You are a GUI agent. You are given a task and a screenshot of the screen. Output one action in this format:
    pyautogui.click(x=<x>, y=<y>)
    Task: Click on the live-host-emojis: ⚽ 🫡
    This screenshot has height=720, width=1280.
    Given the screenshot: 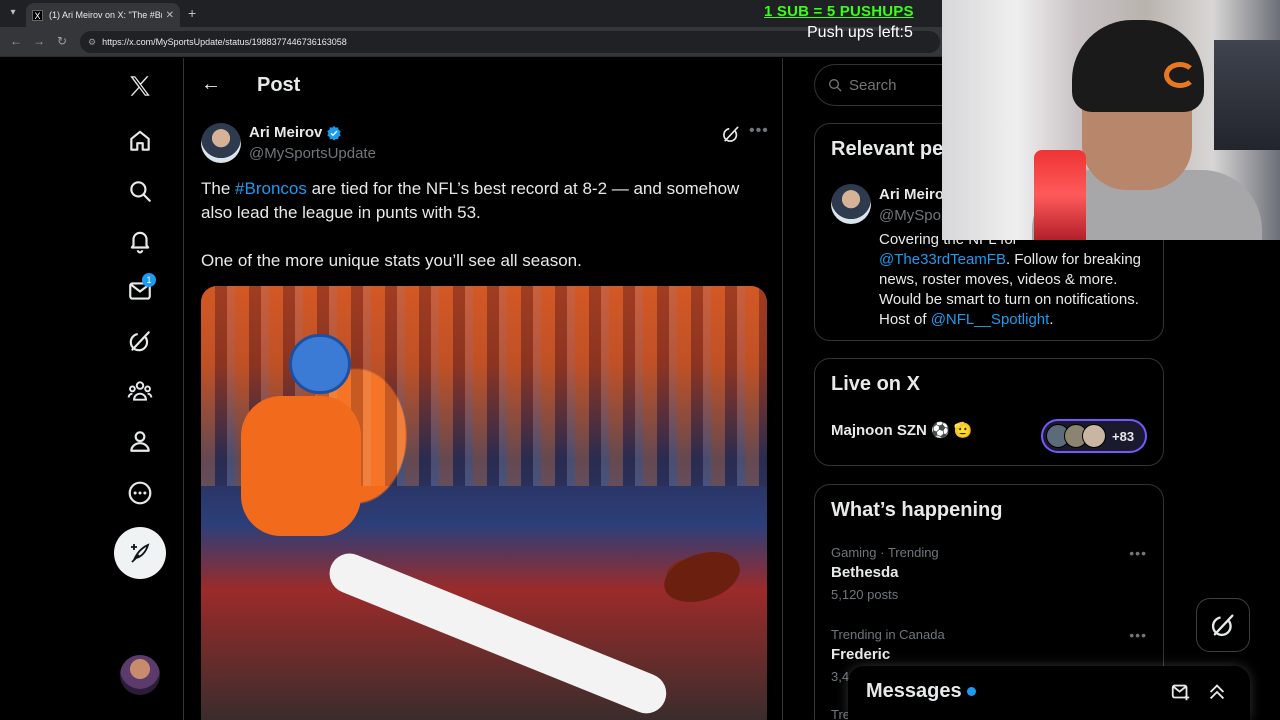 What is the action you would take?
    pyautogui.click(x=952, y=430)
    